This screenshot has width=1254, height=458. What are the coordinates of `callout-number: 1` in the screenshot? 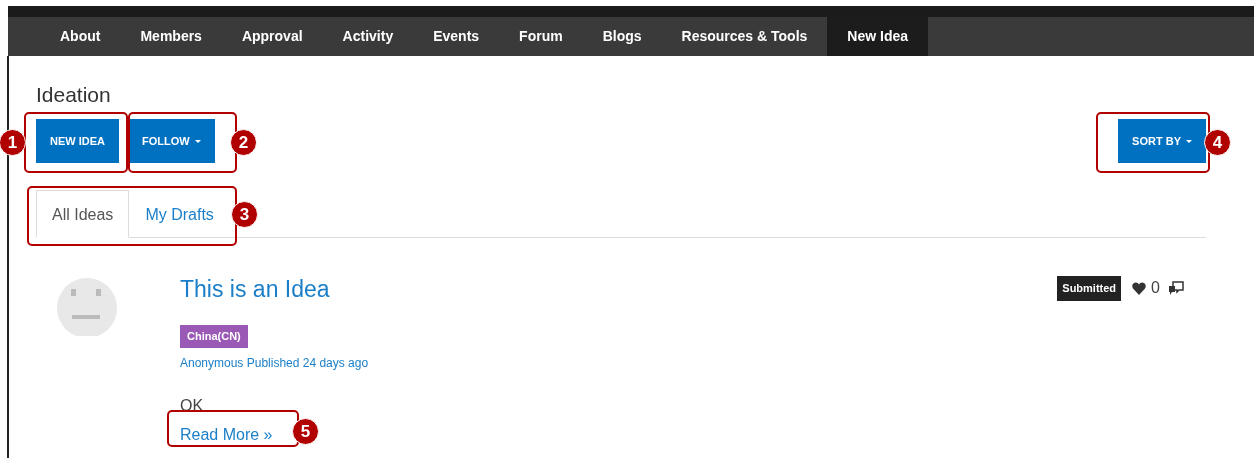 It's located at (13, 142).